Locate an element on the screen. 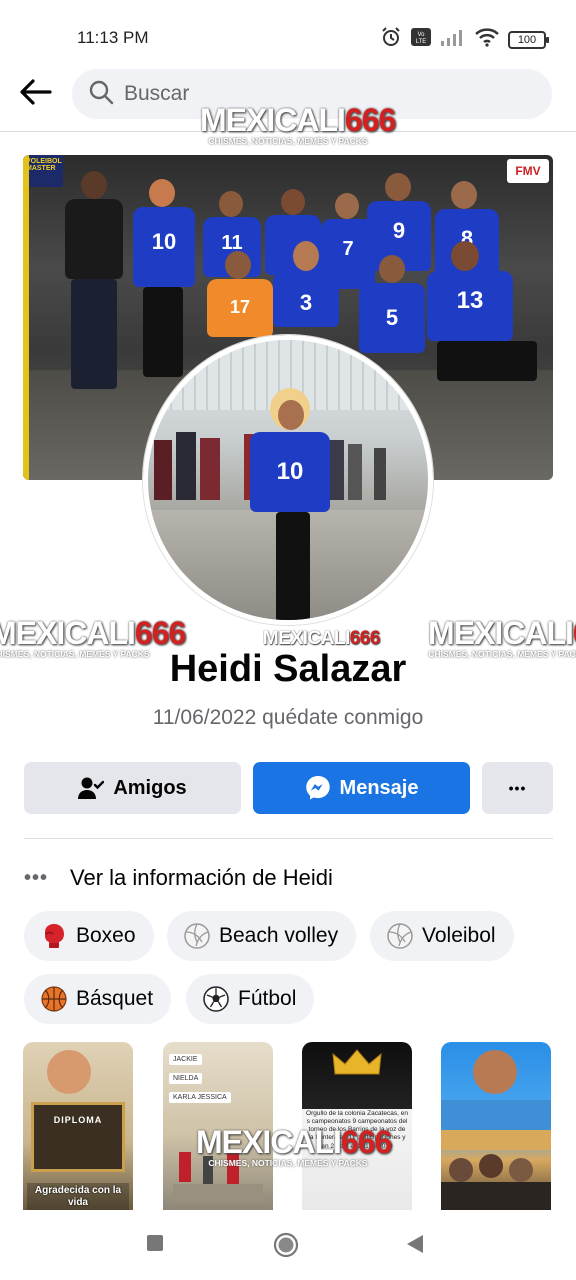 The height and width of the screenshot is (1280, 576). top-bar is located at coordinates (288, 97).